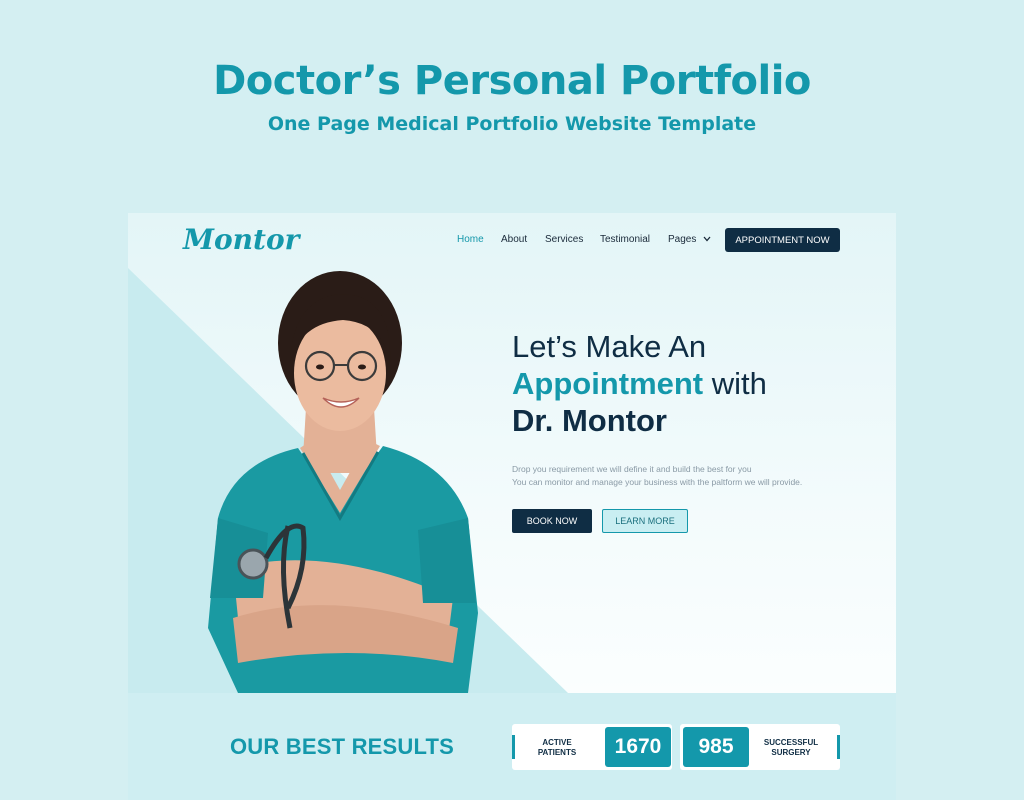  I want to click on logo: Montor, so click(241, 239).